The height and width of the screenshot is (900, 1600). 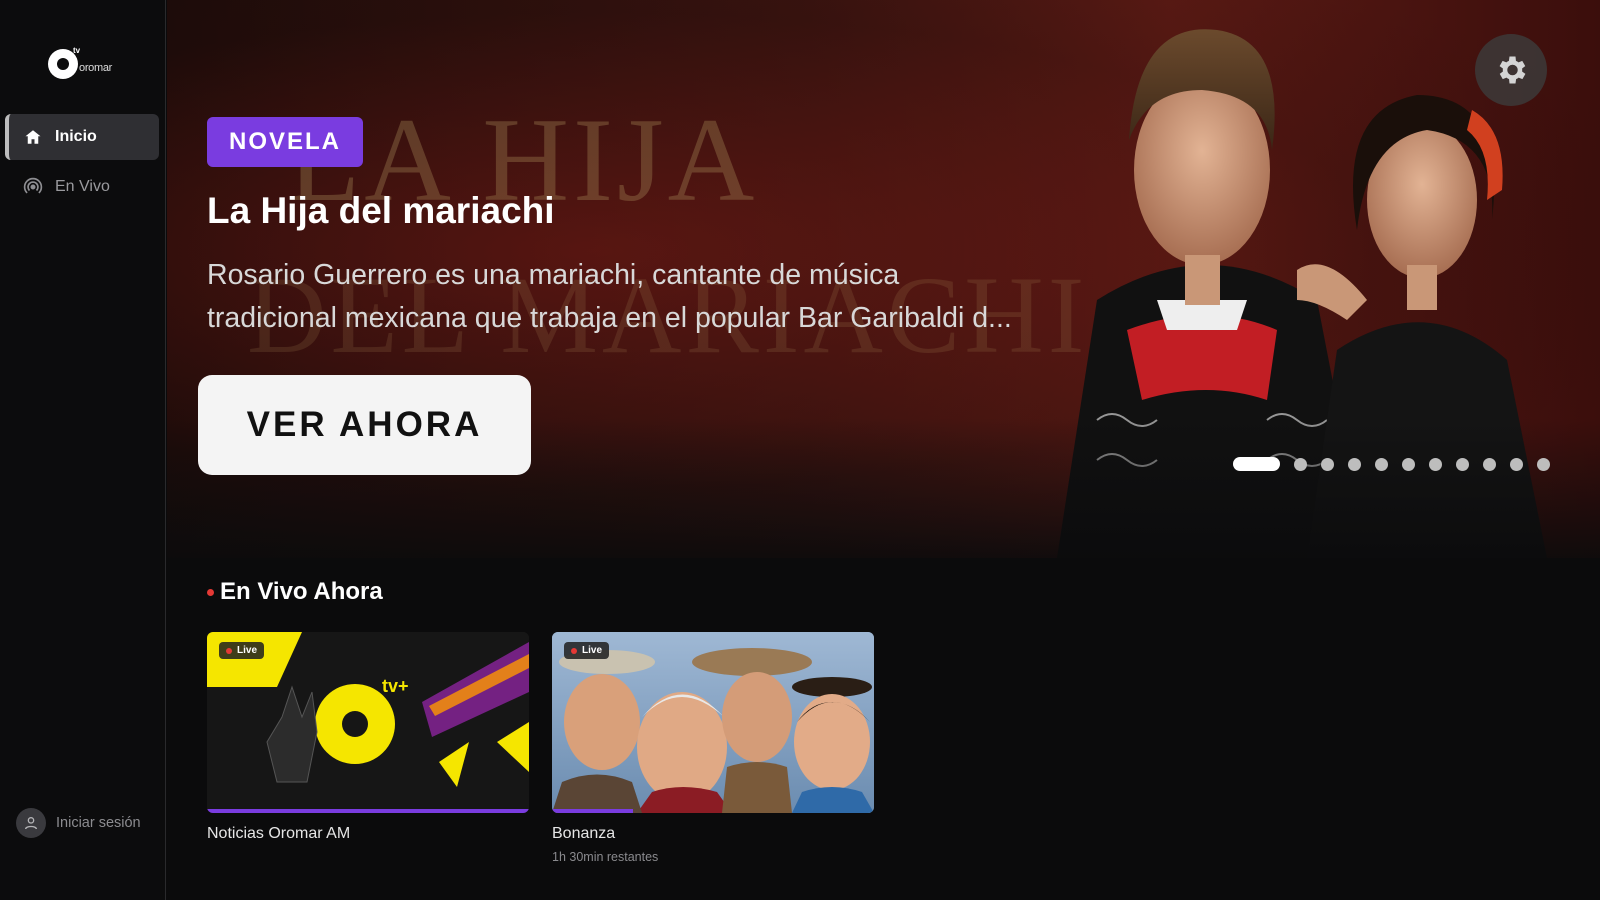 What do you see at coordinates (395, 686) in the screenshot?
I see `svg-text: tv+` at bounding box center [395, 686].